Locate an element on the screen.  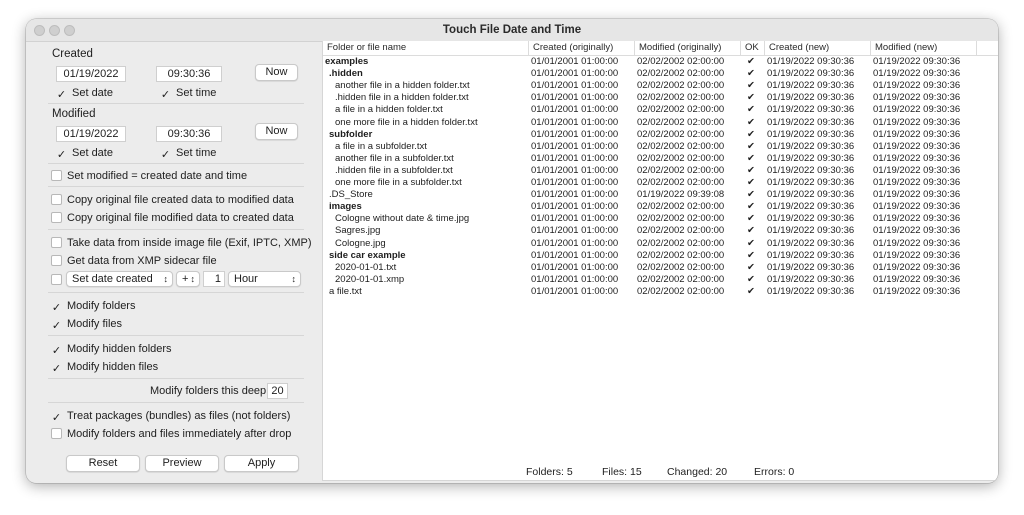
created-date-field: 01/19/2022 is located at coordinates (91, 74).